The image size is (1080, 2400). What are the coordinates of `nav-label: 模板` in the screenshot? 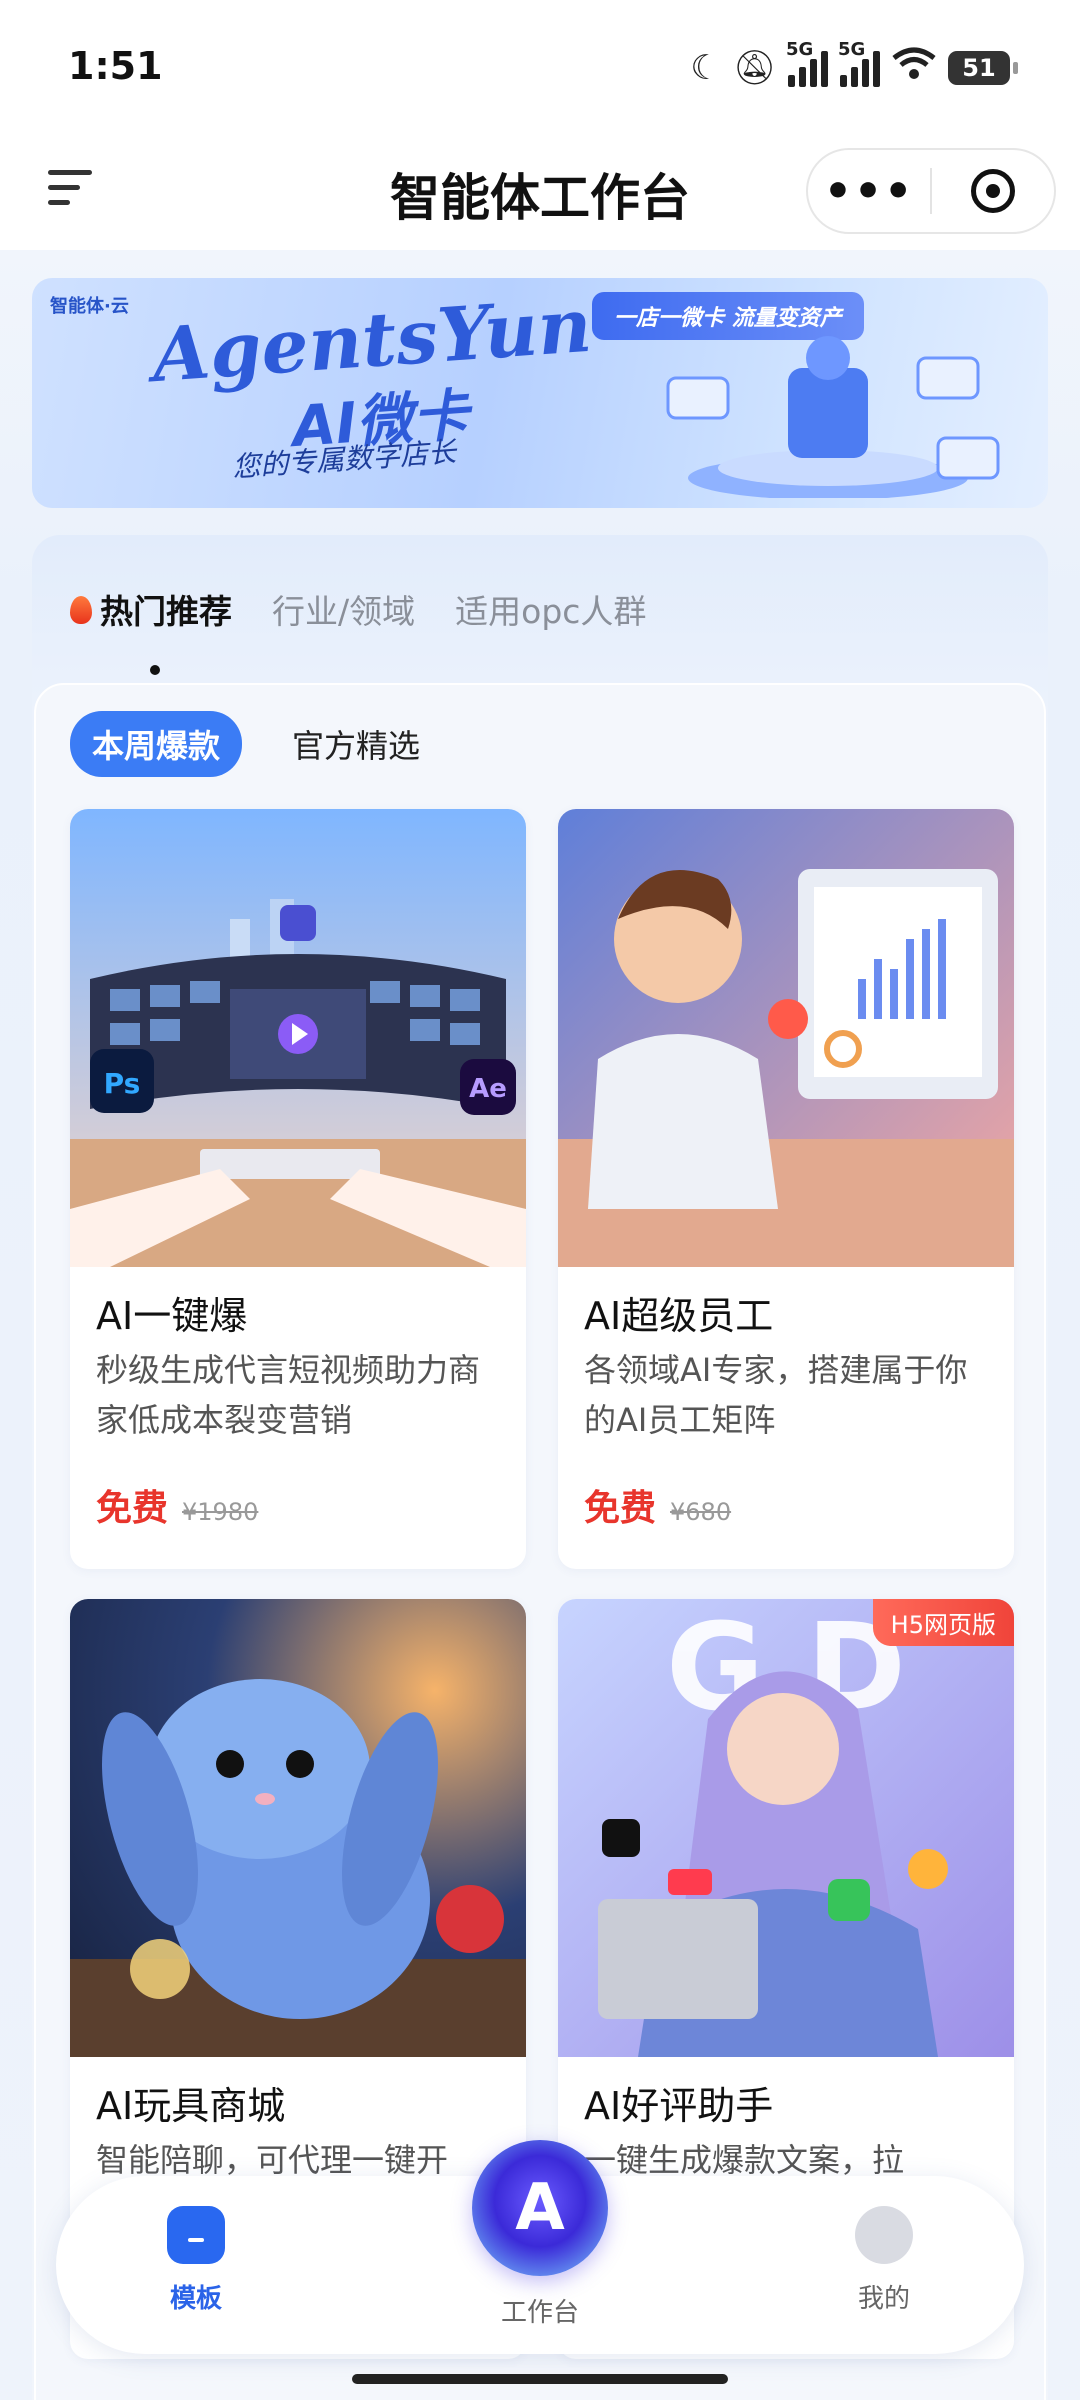 It's located at (195, 2299).